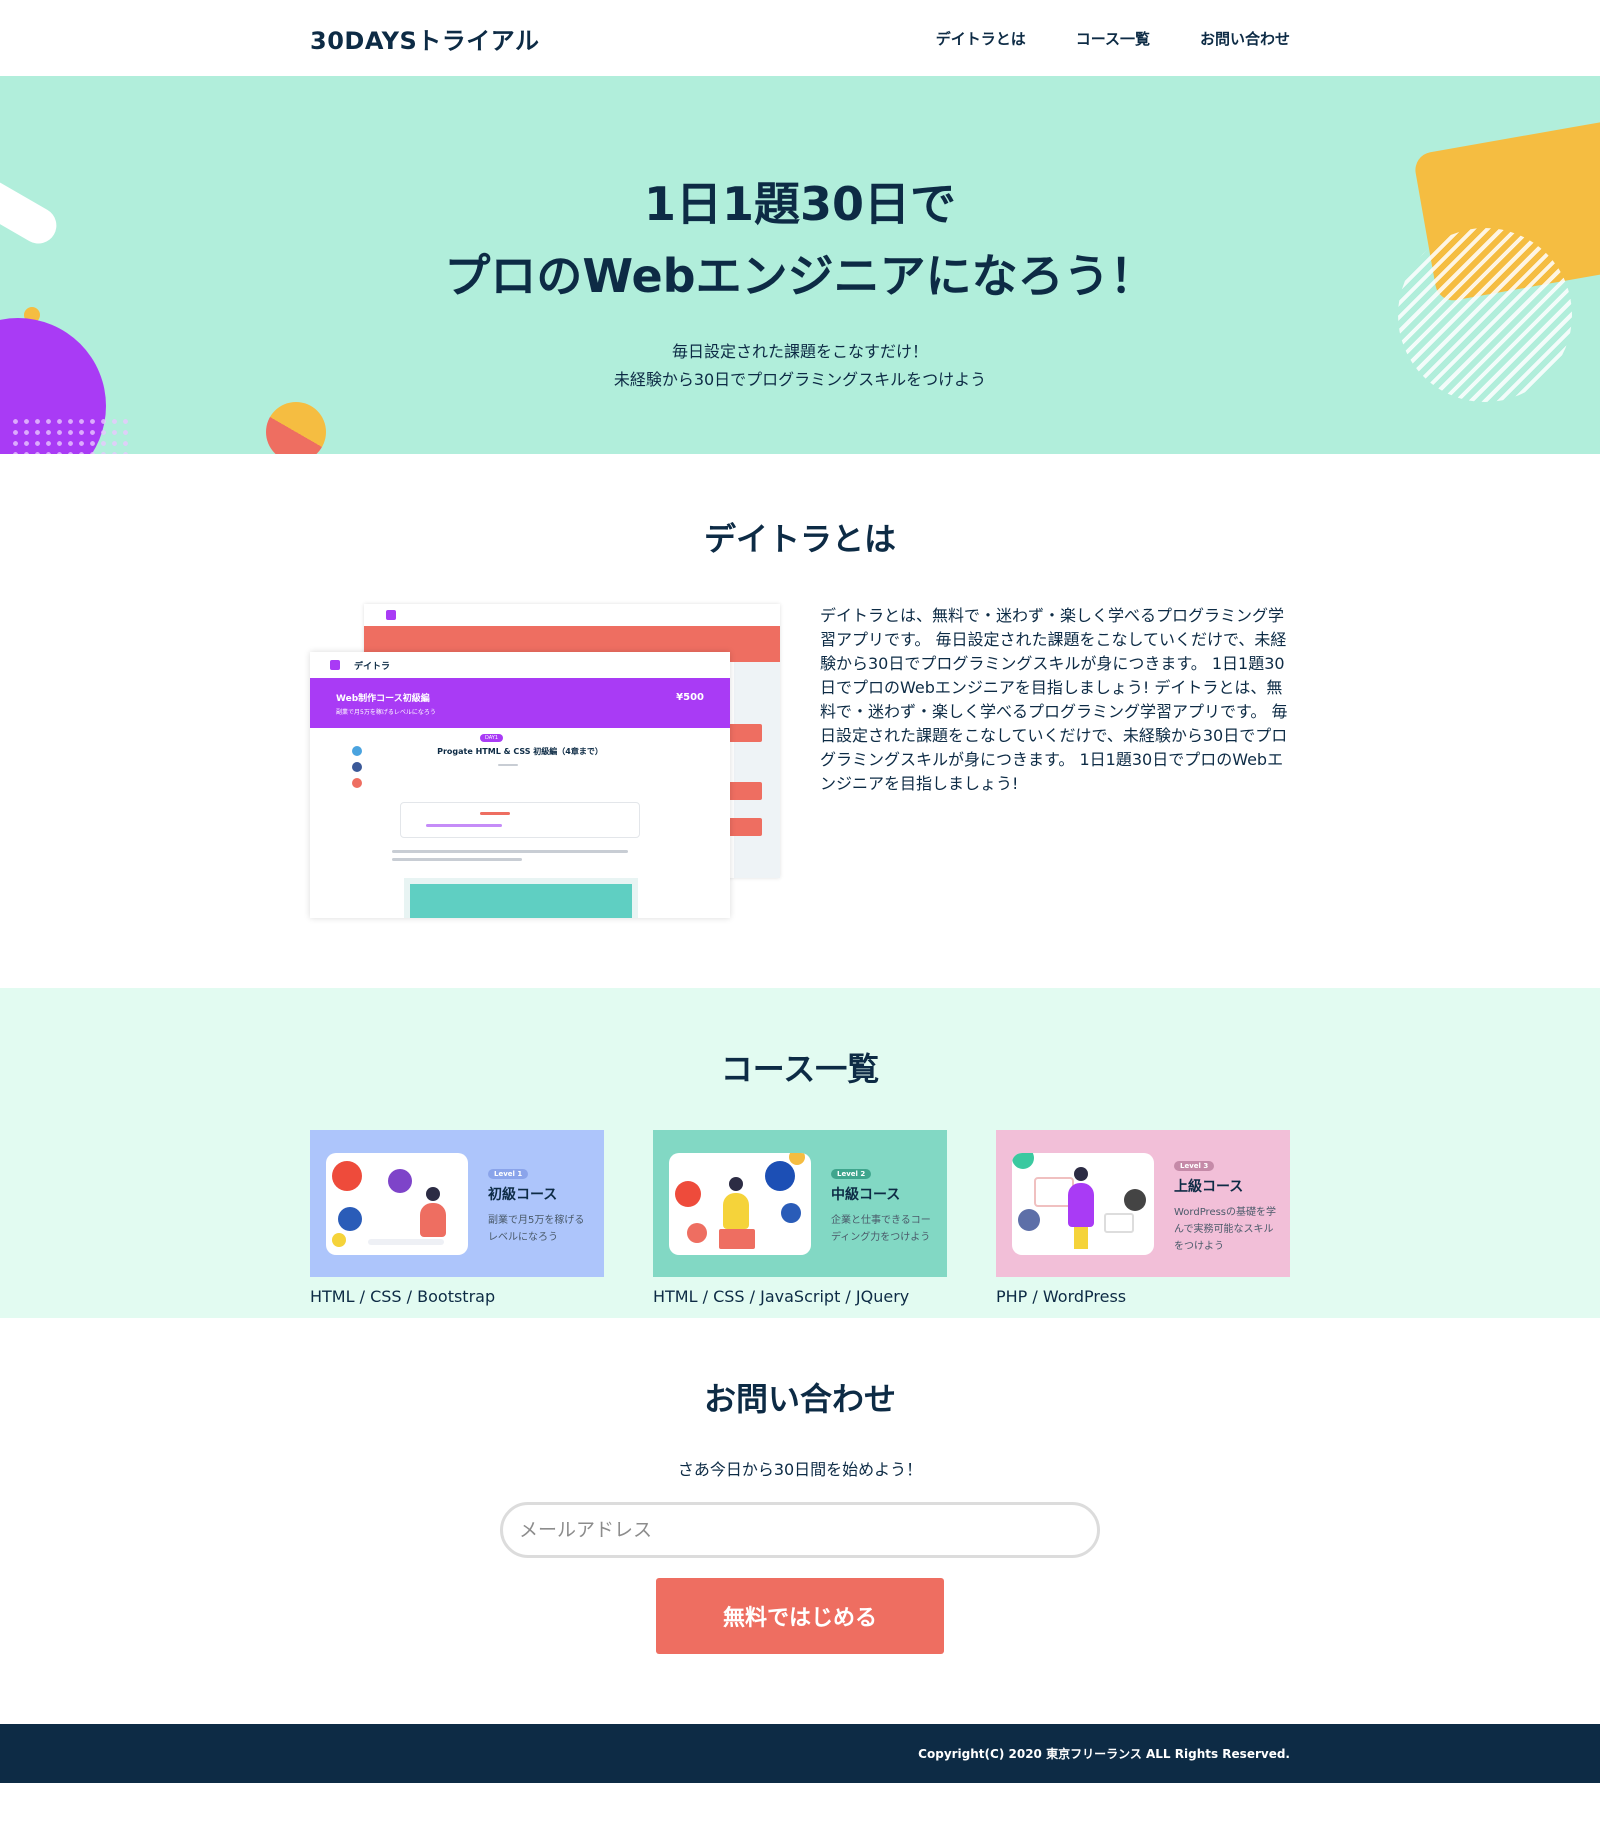  What do you see at coordinates (1023, 1160) in the screenshot?
I see `leaf-icon` at bounding box center [1023, 1160].